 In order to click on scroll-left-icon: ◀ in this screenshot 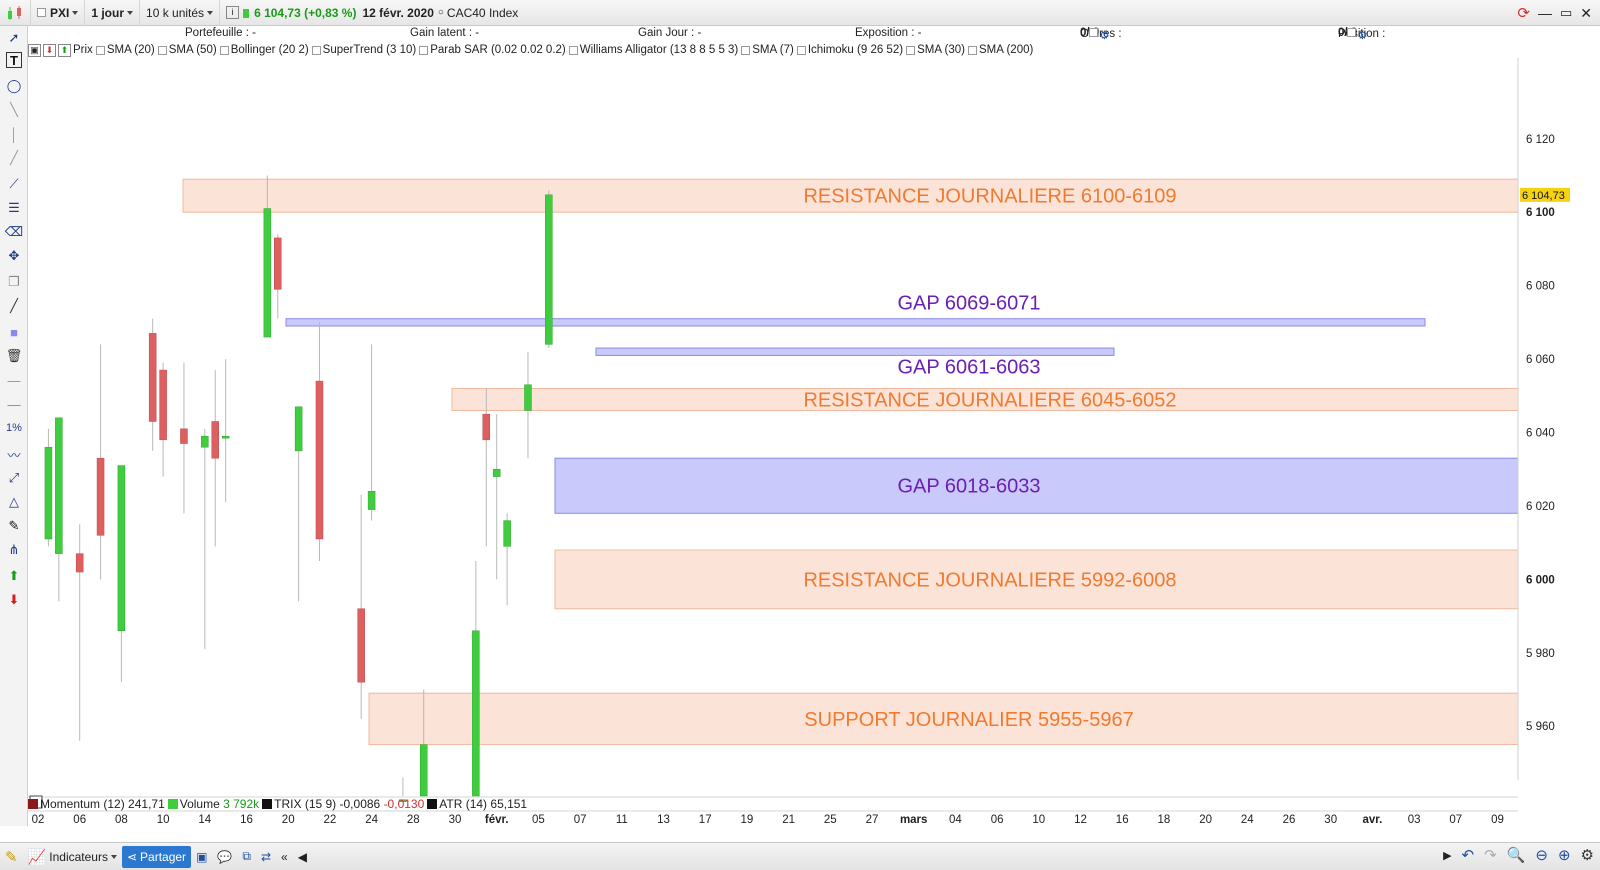, I will do `click(302, 857)`.